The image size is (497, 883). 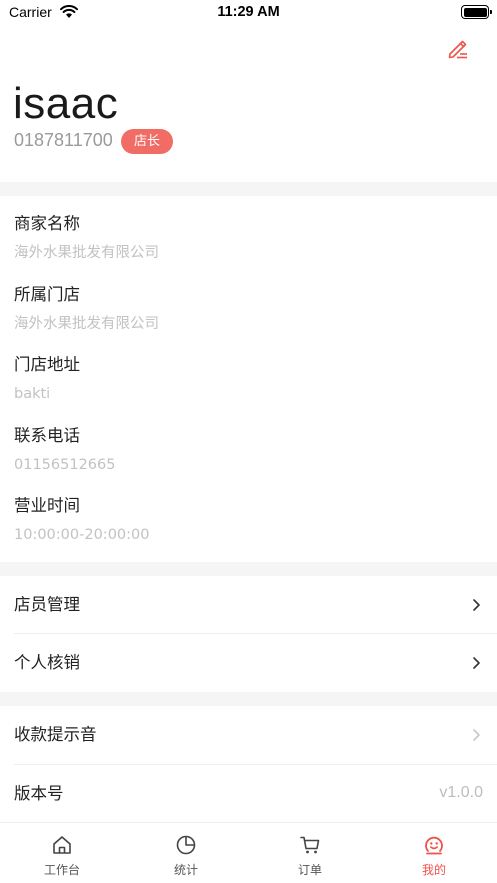 I want to click on edit-profile-button, so click(x=458, y=49).